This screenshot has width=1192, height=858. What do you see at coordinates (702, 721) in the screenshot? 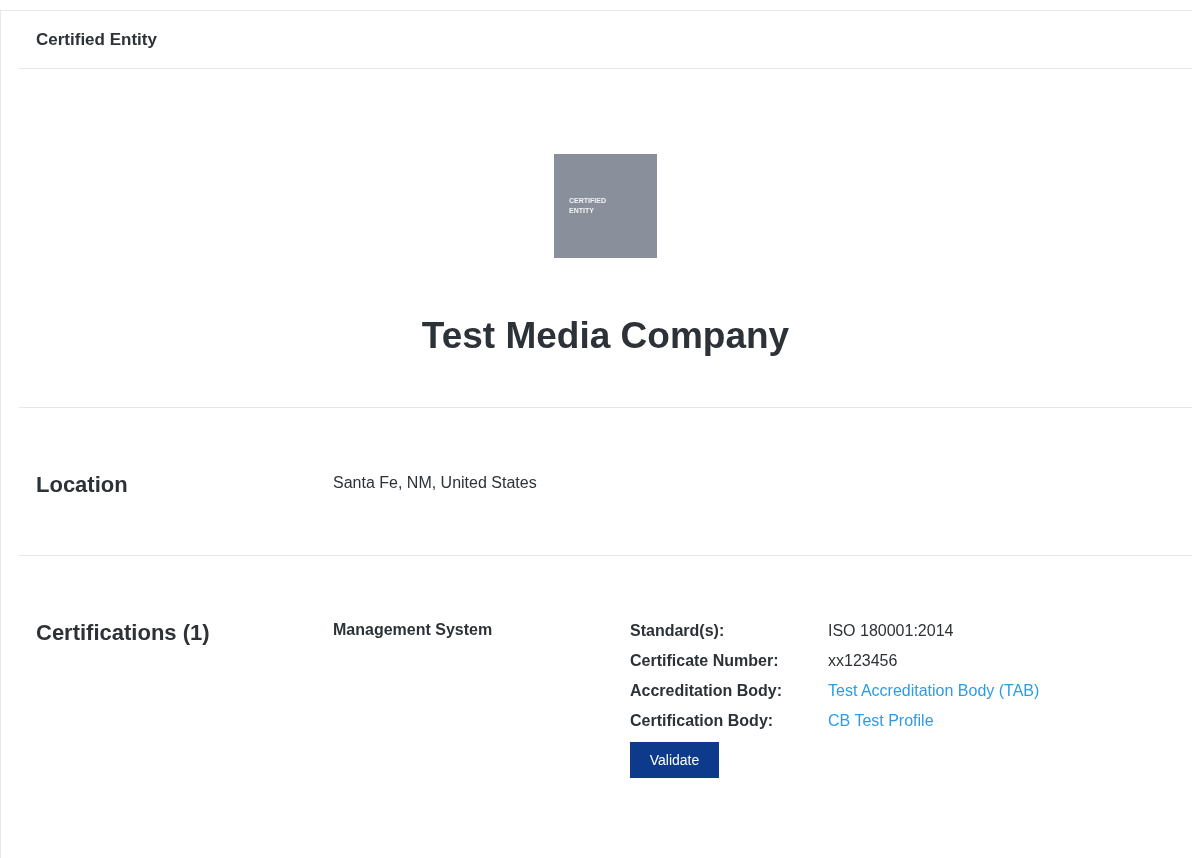
I see `detail-label: Certification Body:` at bounding box center [702, 721].